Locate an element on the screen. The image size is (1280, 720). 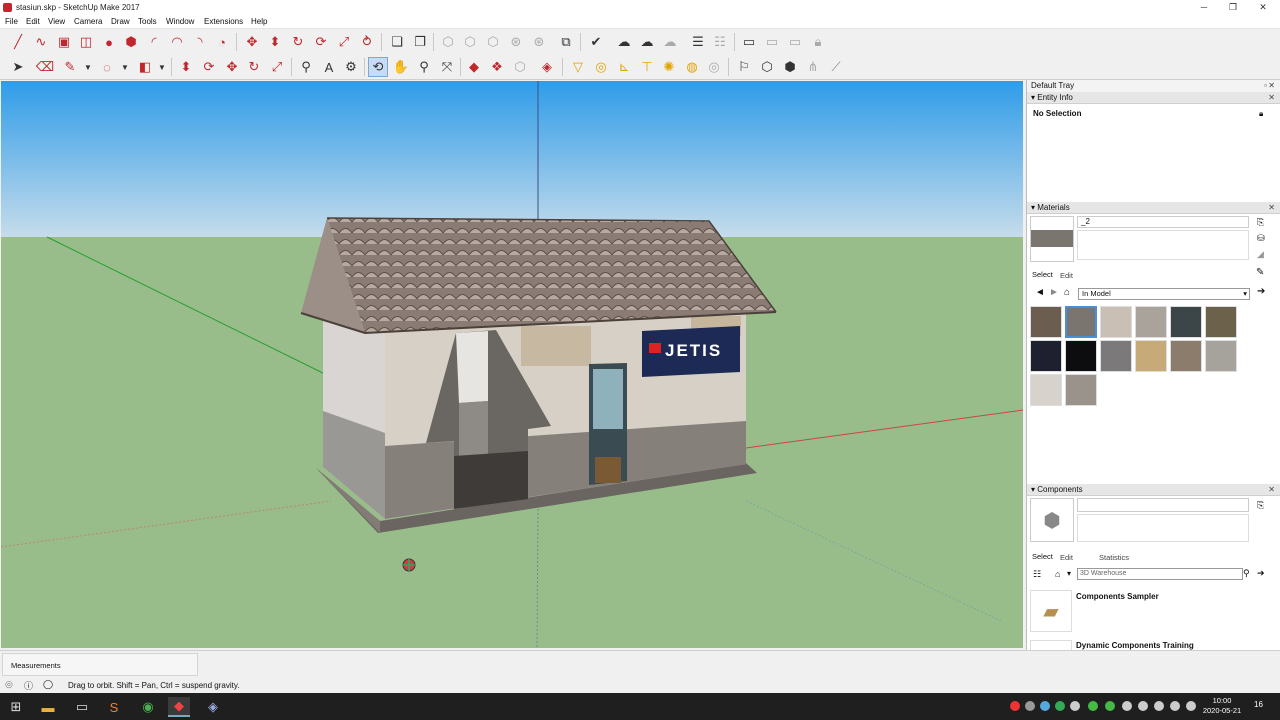
user-icon: ◯ is located at coordinates (48, 684).